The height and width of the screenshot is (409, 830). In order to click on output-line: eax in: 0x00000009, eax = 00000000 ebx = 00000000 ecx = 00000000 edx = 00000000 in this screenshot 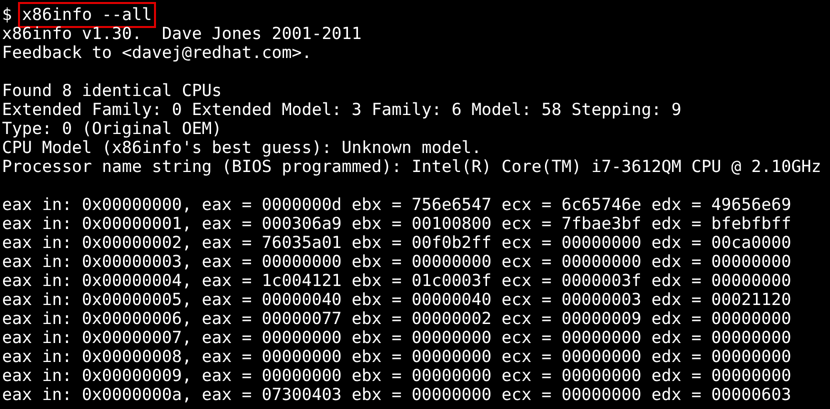, I will do `click(397, 375)`.